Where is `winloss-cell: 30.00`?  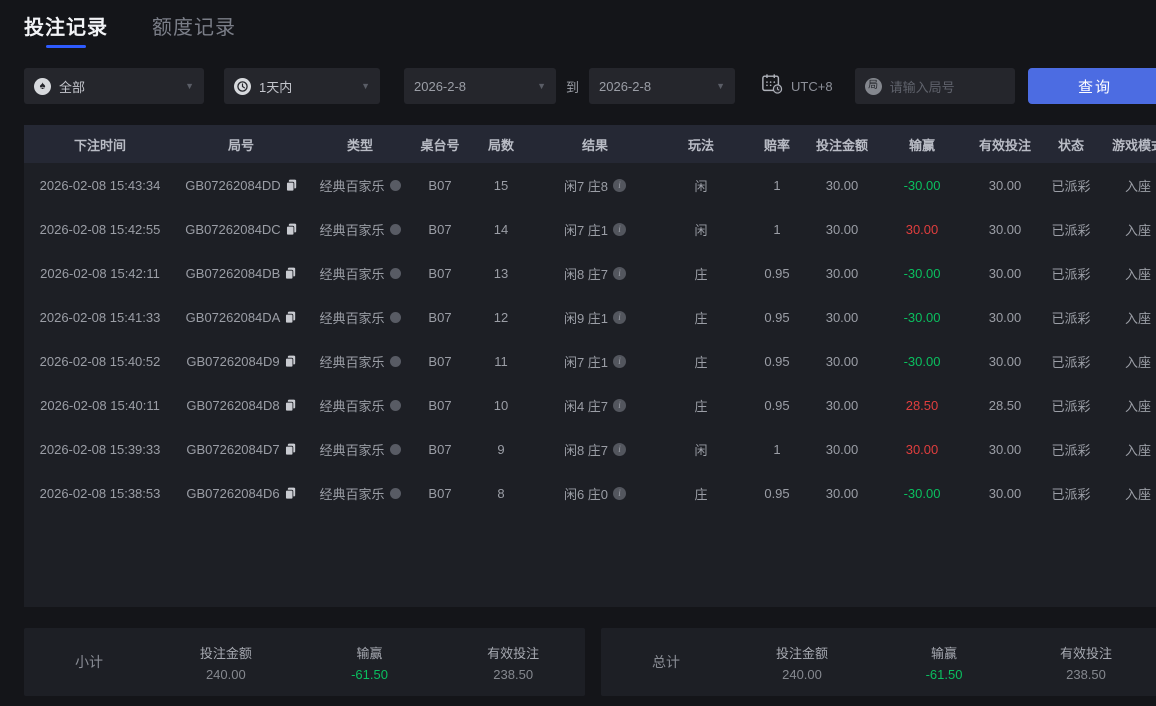 winloss-cell: 30.00 is located at coordinates (922, 449).